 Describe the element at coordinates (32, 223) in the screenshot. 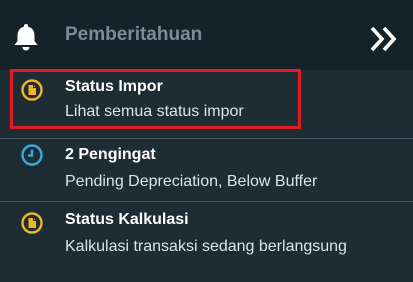

I see `document-icon` at that location.